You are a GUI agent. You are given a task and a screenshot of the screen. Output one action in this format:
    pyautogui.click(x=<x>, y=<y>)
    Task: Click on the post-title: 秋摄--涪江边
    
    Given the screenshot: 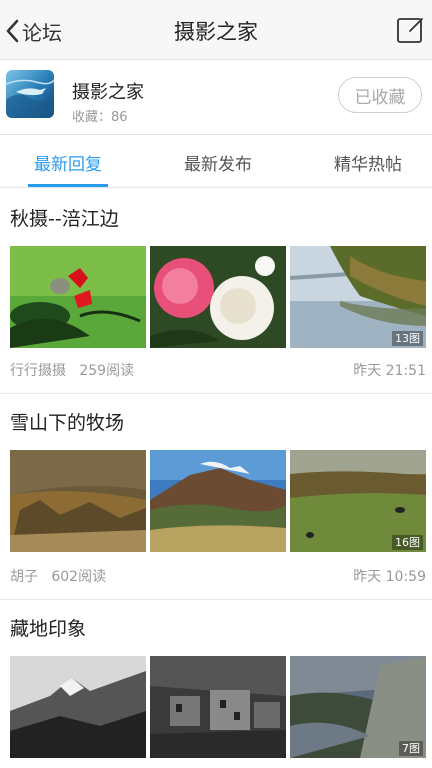 What is the action you would take?
    pyautogui.click(x=64, y=219)
    